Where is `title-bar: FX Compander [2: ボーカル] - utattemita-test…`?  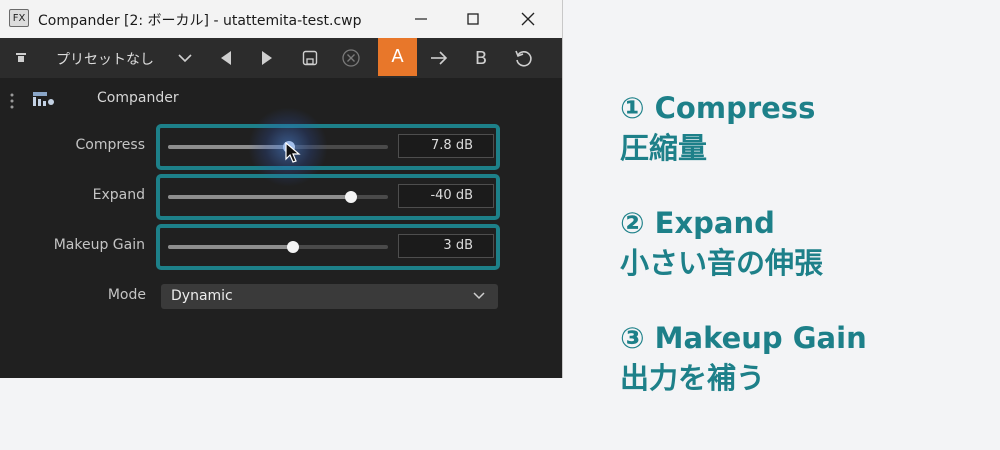
title-bar: FX Compander [2: ボーカル] - utattemita-test… is located at coordinates (281, 19).